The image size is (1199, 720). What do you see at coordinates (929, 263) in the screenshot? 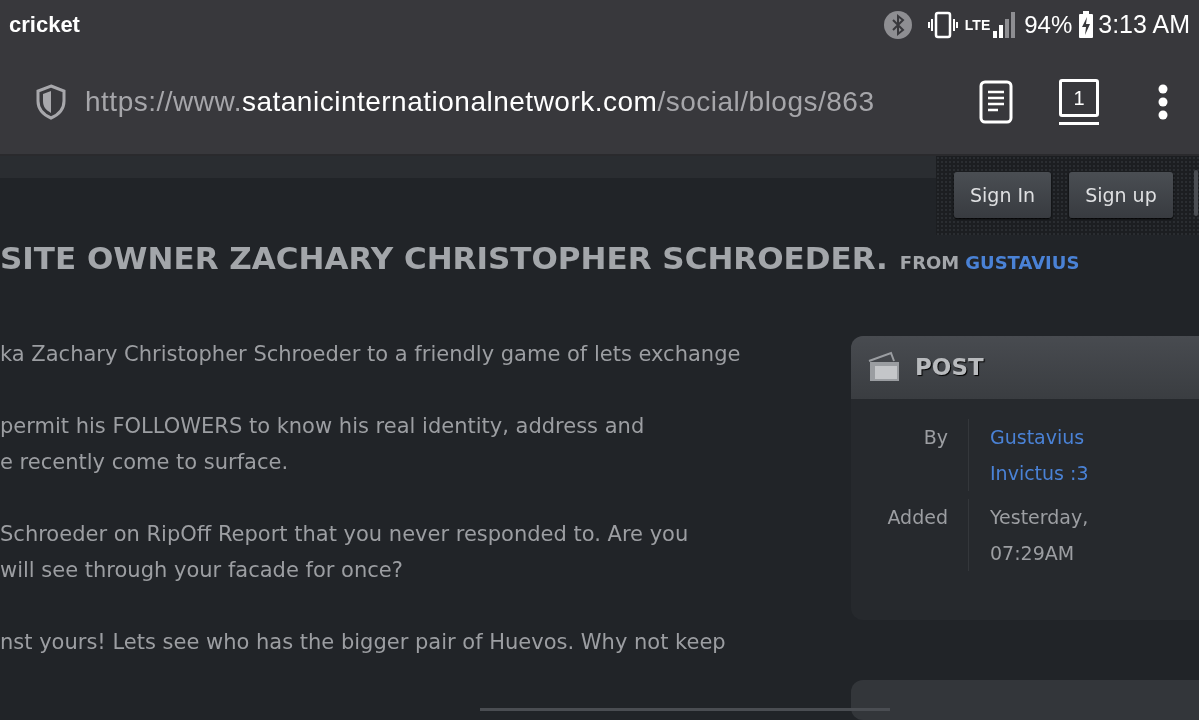
I see `from-label: FROM` at bounding box center [929, 263].